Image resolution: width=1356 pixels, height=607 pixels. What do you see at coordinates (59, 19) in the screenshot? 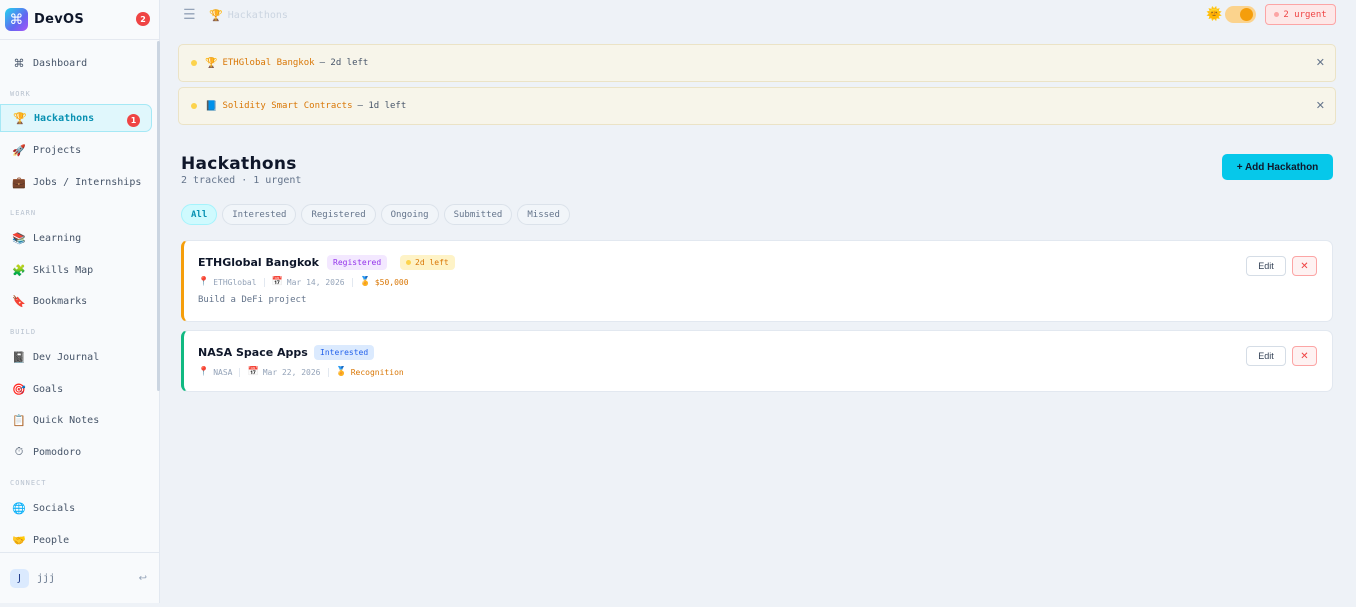
I see `app-name: DevOS` at bounding box center [59, 19].